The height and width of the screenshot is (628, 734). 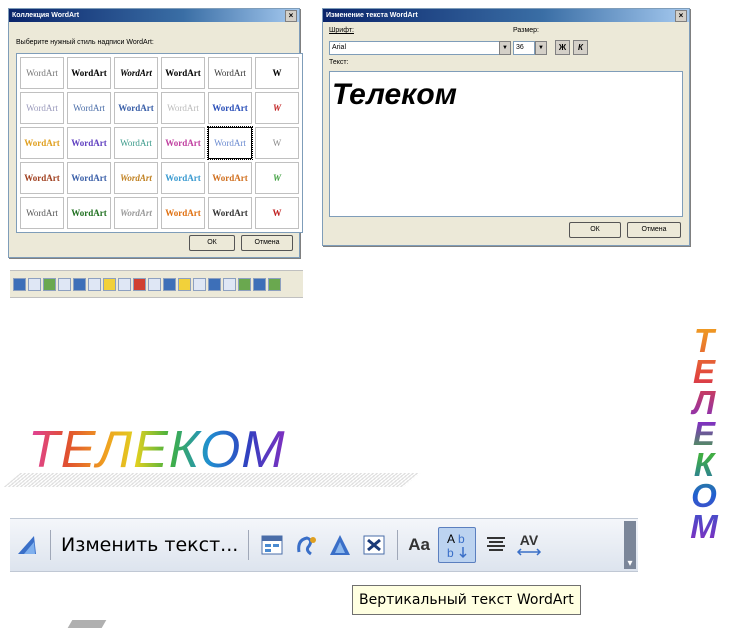 What do you see at coordinates (704, 402) in the screenshot?
I see `vertical-letter: Л` at bounding box center [704, 402].